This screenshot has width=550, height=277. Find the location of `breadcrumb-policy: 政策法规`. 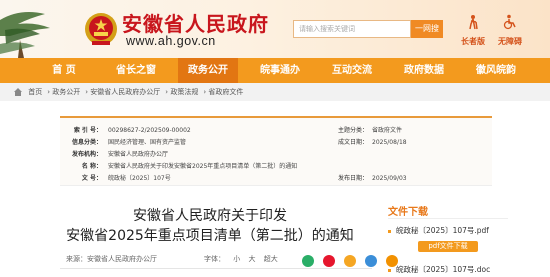

breadcrumb-policy: 政策法规 is located at coordinates (184, 92).